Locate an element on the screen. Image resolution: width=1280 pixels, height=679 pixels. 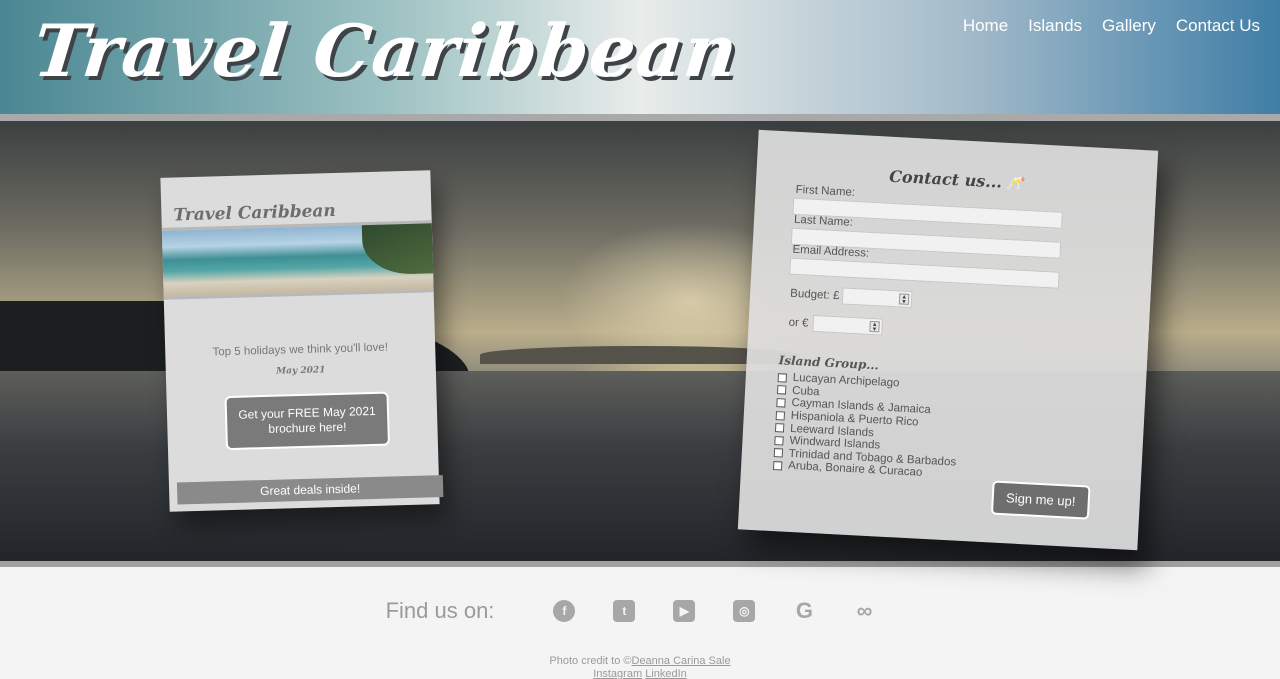
credit-links: Instagram LinkedIn is located at coordinates (640, 673).